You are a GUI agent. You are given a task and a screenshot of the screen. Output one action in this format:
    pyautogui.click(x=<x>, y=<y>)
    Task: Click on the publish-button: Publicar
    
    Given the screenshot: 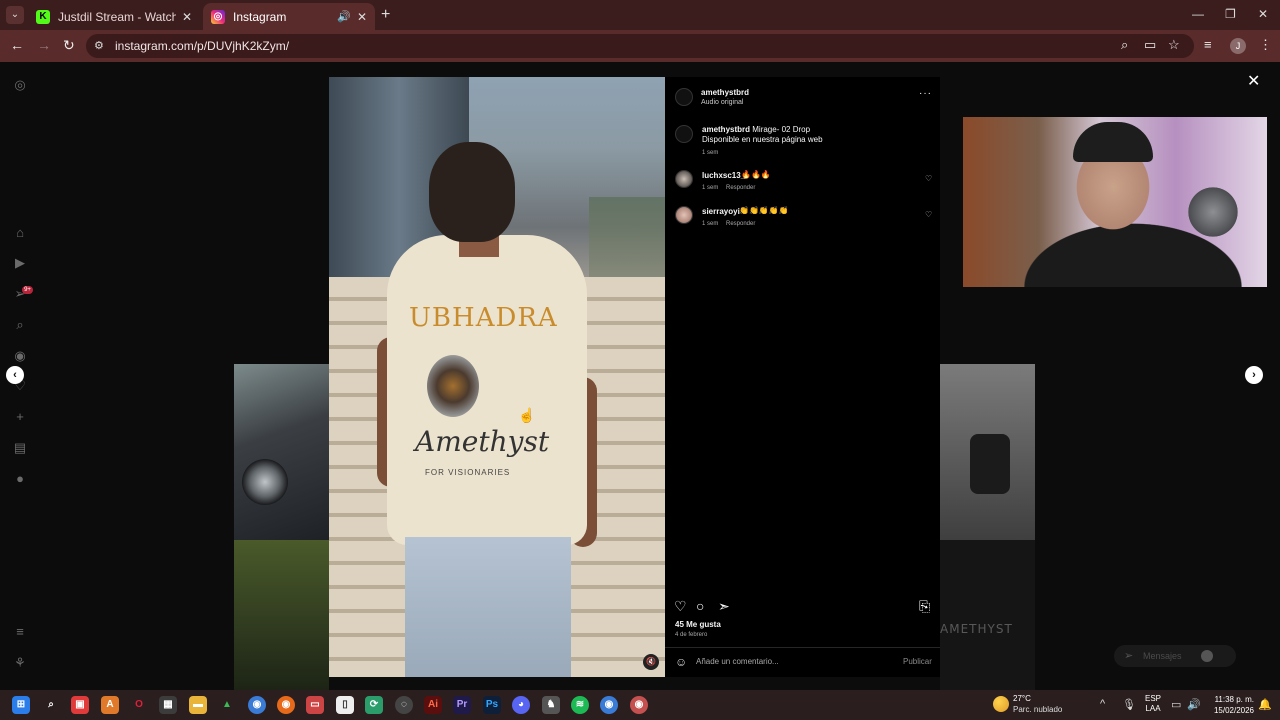 What is the action you would take?
    pyautogui.click(x=917, y=661)
    